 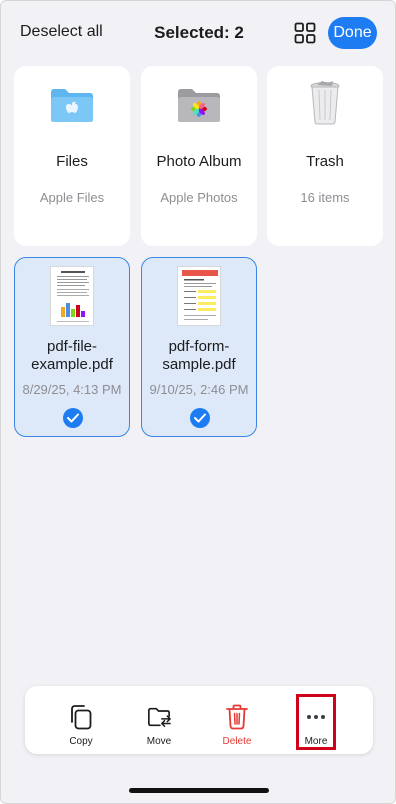 What do you see at coordinates (316, 720) in the screenshot?
I see `more-button: More` at bounding box center [316, 720].